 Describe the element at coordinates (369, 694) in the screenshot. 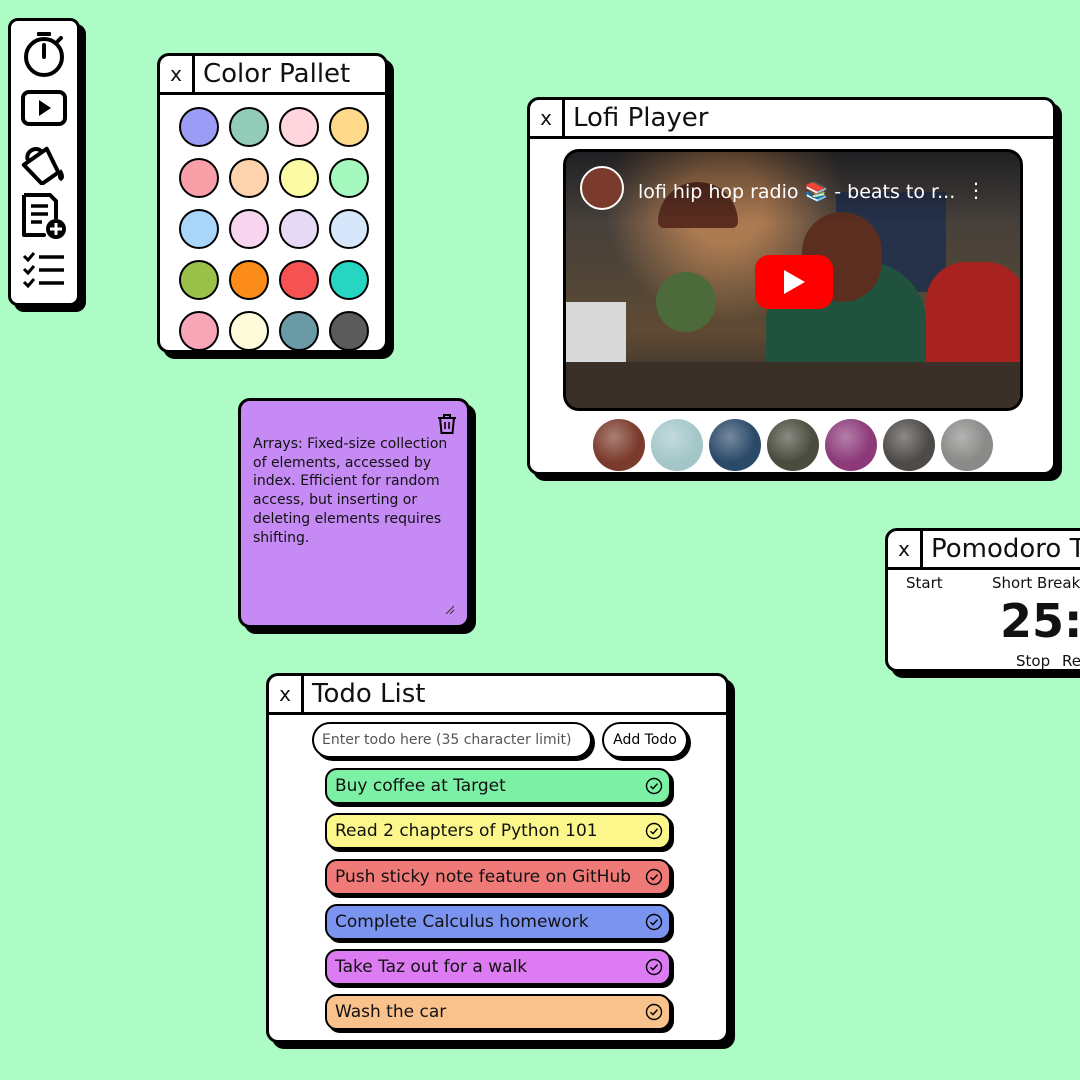

I see `todo-list-title: Todo List` at that location.